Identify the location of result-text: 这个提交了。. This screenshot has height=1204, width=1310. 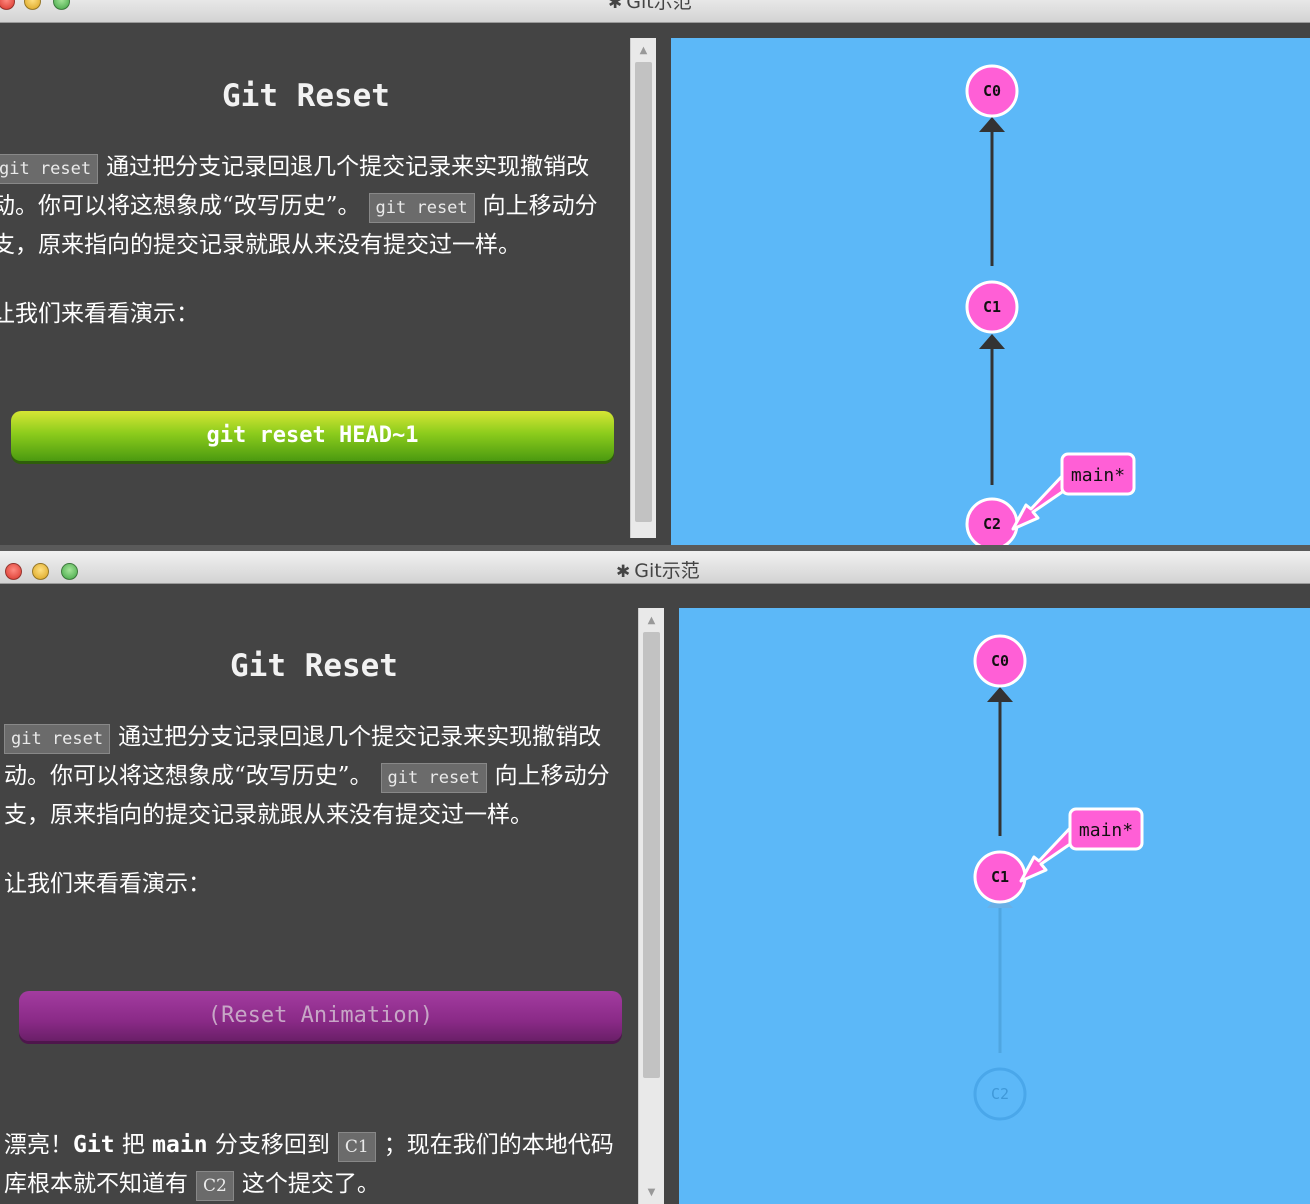
(310, 1184).